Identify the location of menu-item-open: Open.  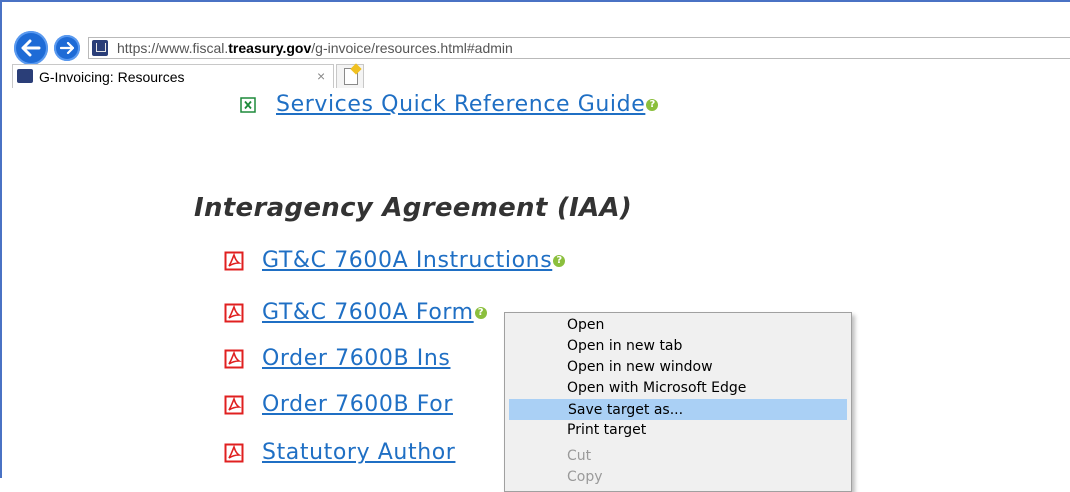
(678, 325).